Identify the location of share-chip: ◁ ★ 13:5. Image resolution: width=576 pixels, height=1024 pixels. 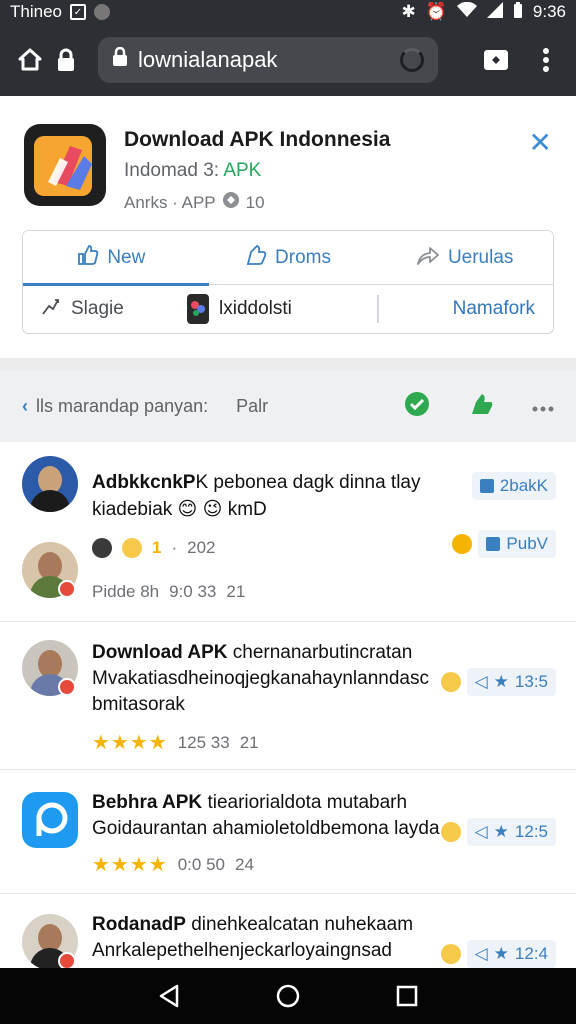
(511, 682).